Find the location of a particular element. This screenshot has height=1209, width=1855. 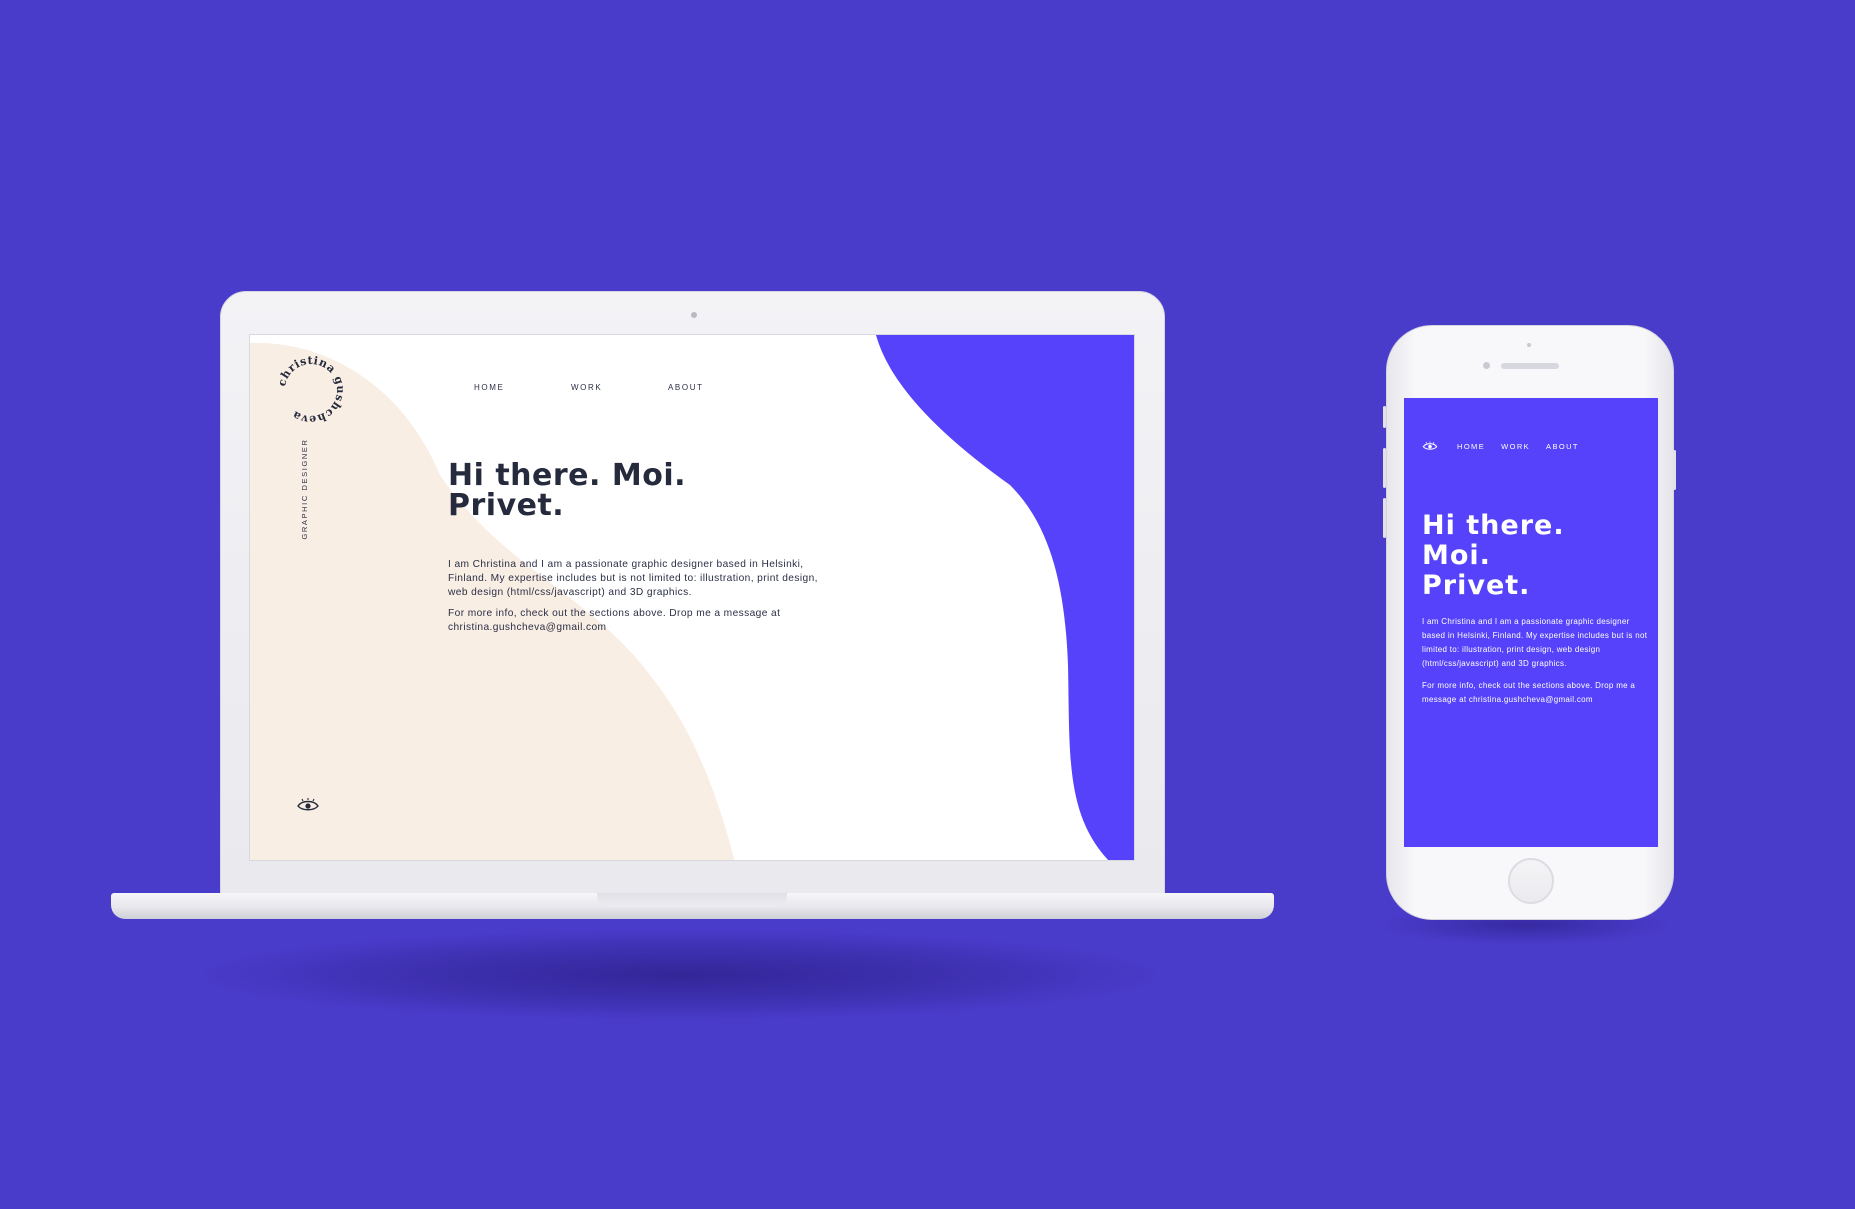

phone-volume-down is located at coordinates (1384, 518).